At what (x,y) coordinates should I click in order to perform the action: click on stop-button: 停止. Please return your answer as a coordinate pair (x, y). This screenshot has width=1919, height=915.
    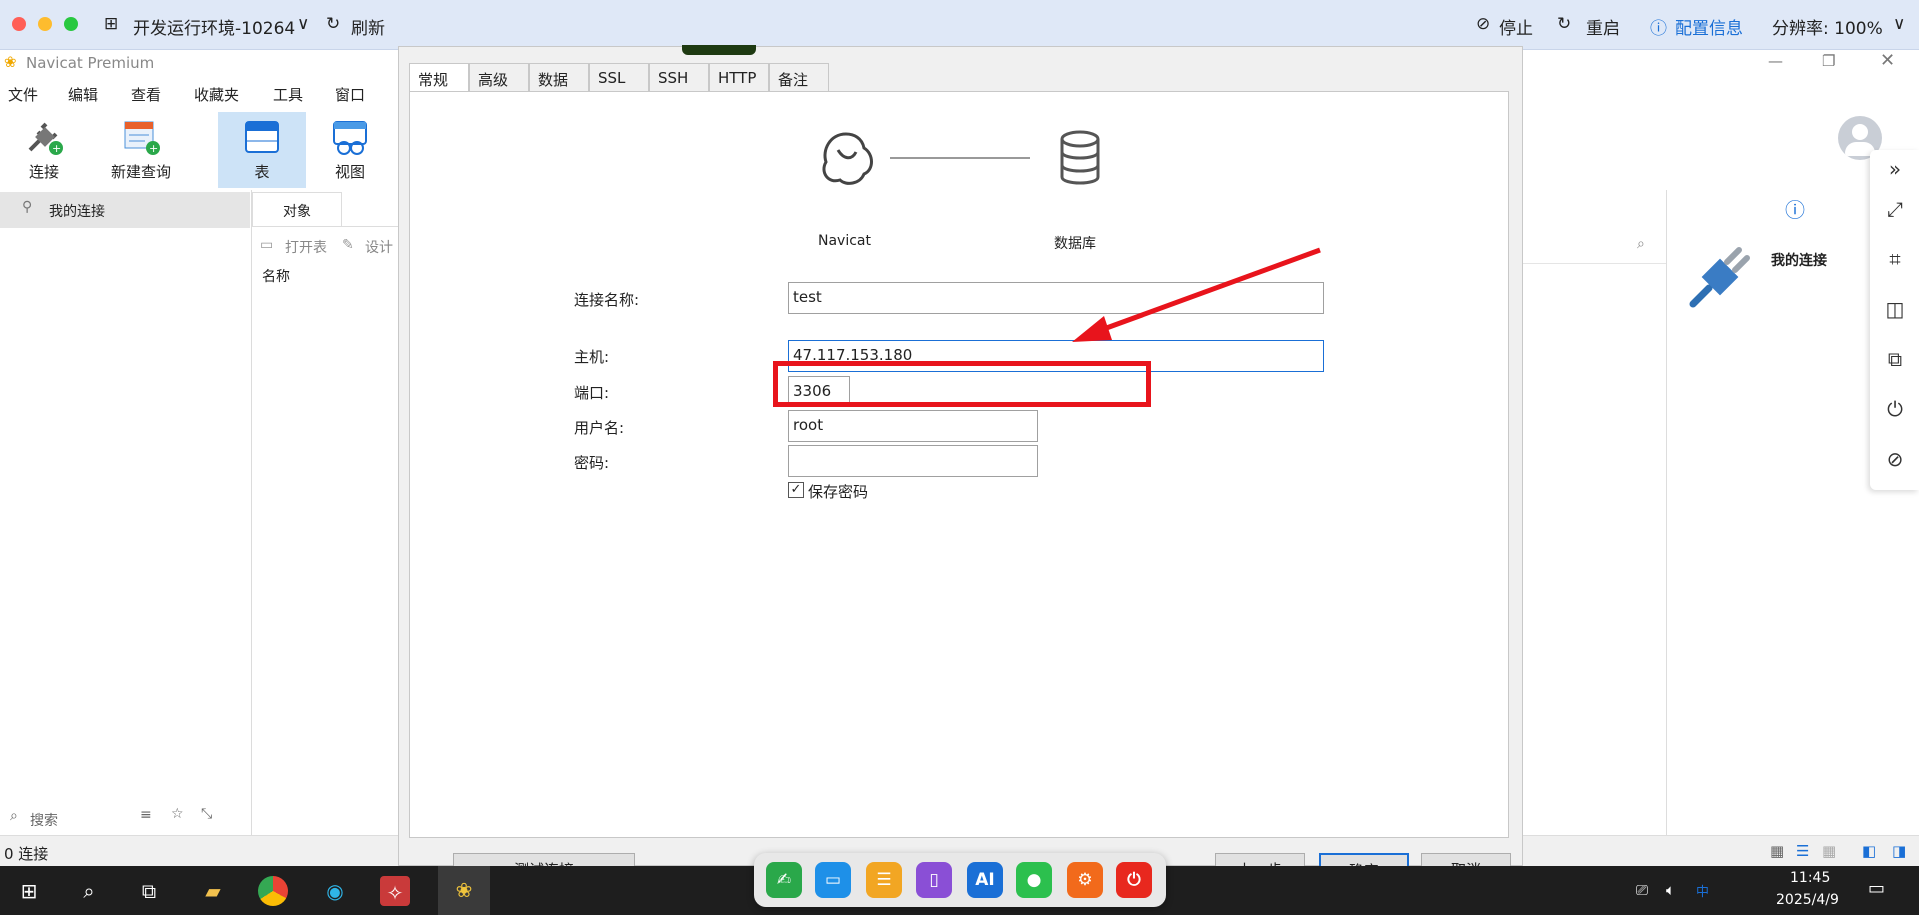
    Looking at the image, I should click on (1516, 26).